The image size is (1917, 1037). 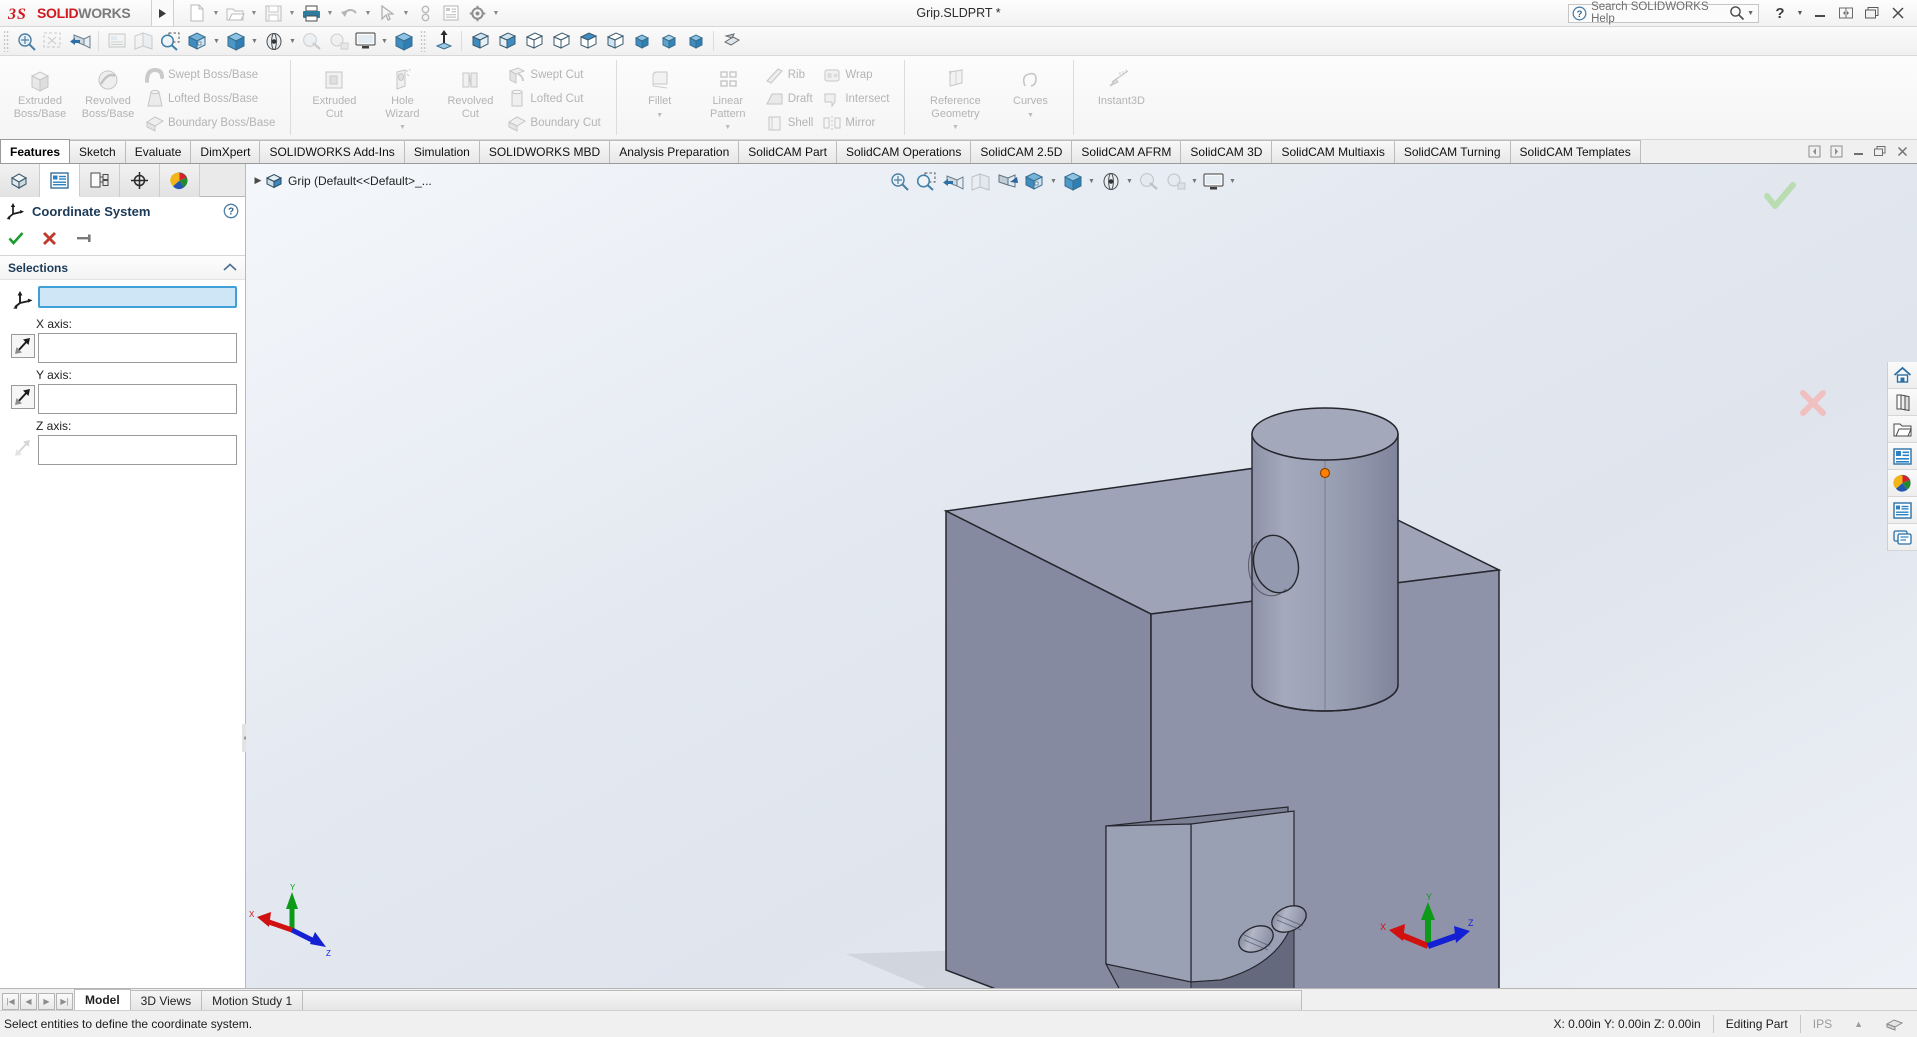 I want to click on section-header-selections: Selections, so click(x=122, y=268).